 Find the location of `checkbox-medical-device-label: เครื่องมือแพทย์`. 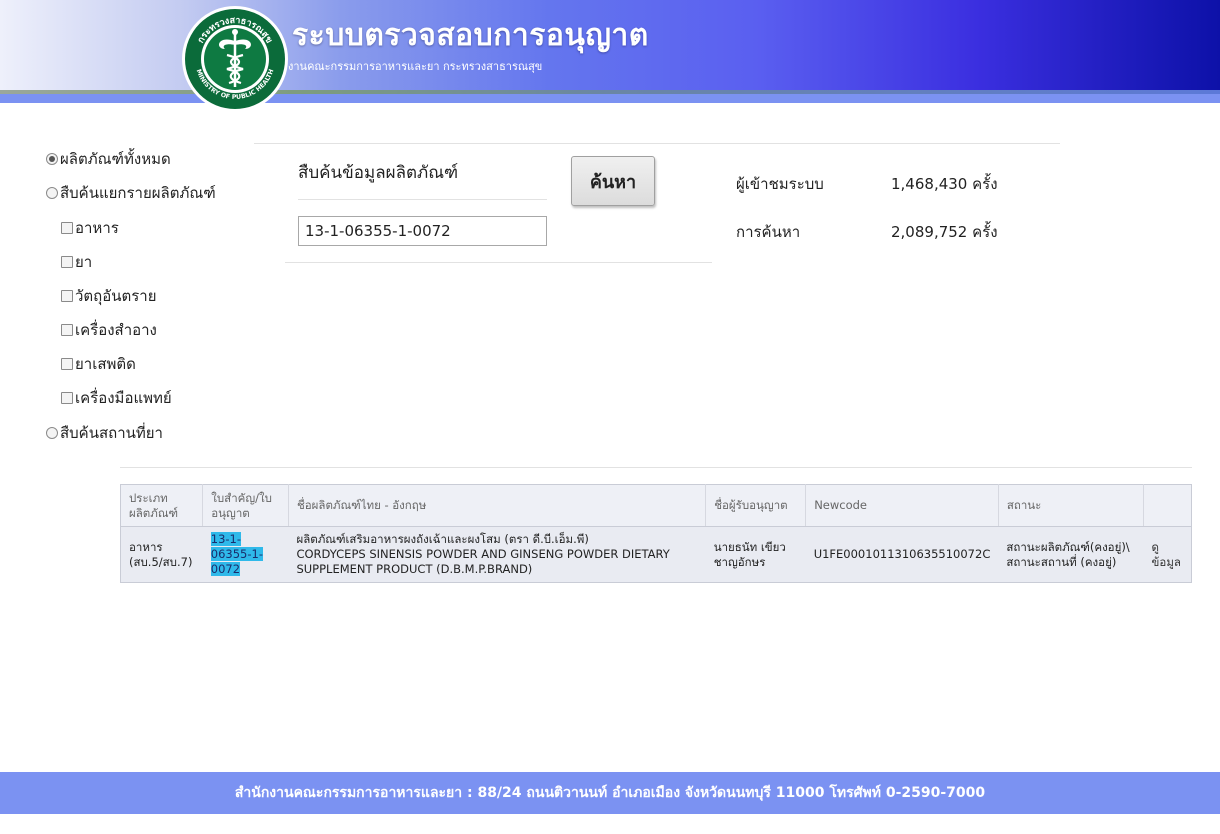

checkbox-medical-device-label: เครื่องมือแพทย์ is located at coordinates (123, 398).